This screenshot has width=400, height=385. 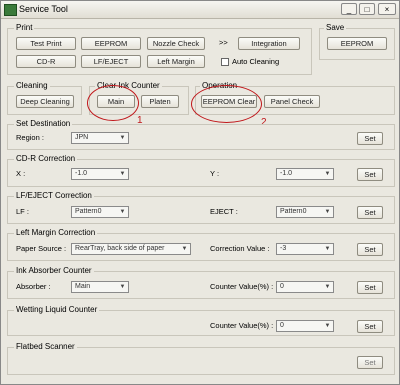 I want to click on correction-value-label: Correction Value :, so click(x=240, y=248).